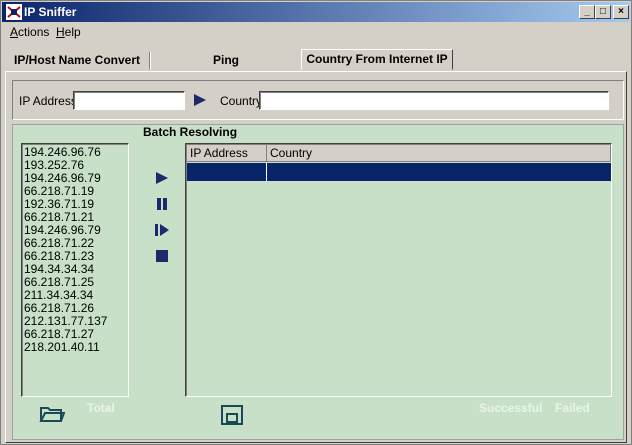  Describe the element at coordinates (129, 100) in the screenshot. I see `ip-address-input` at that location.